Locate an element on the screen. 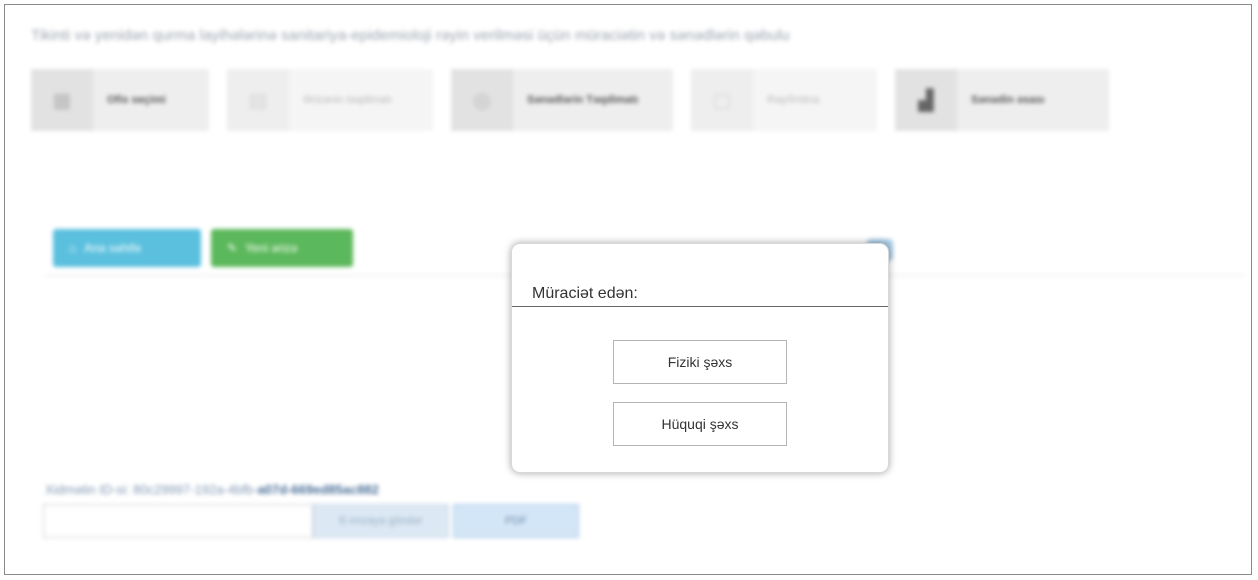 This screenshot has width=1258, height=580. home-button: ⌂ Ana səhifə is located at coordinates (127, 248).